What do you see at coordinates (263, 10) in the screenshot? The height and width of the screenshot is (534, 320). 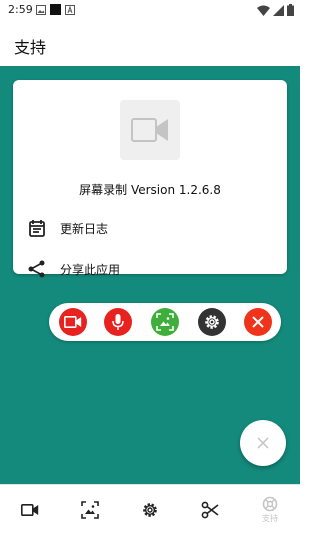 I see `wifi-icon` at bounding box center [263, 10].